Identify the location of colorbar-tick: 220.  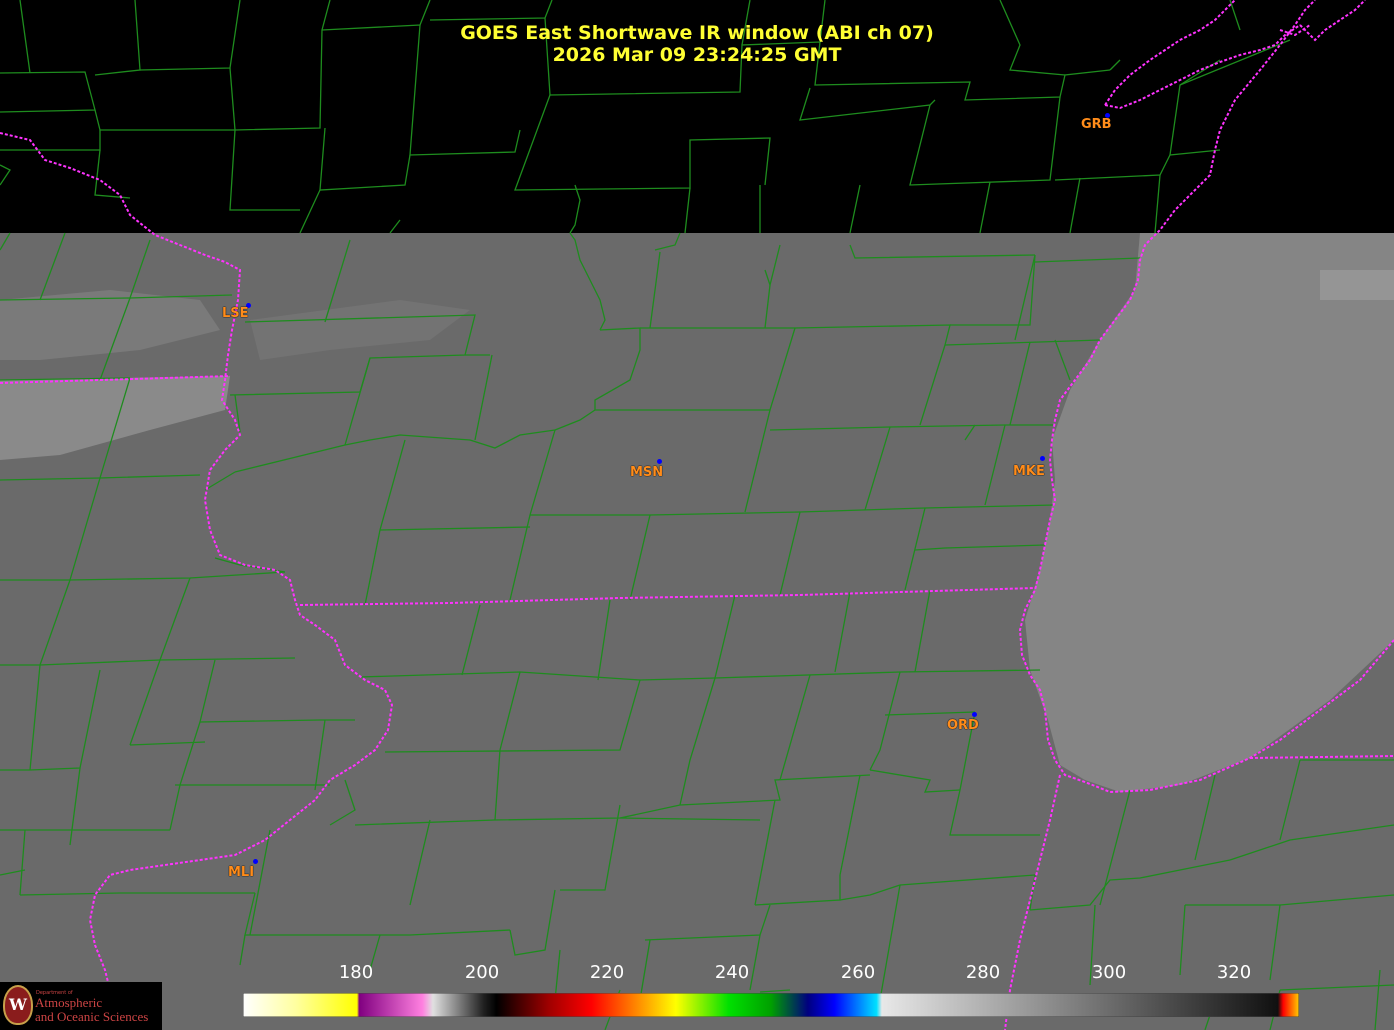
(607, 972).